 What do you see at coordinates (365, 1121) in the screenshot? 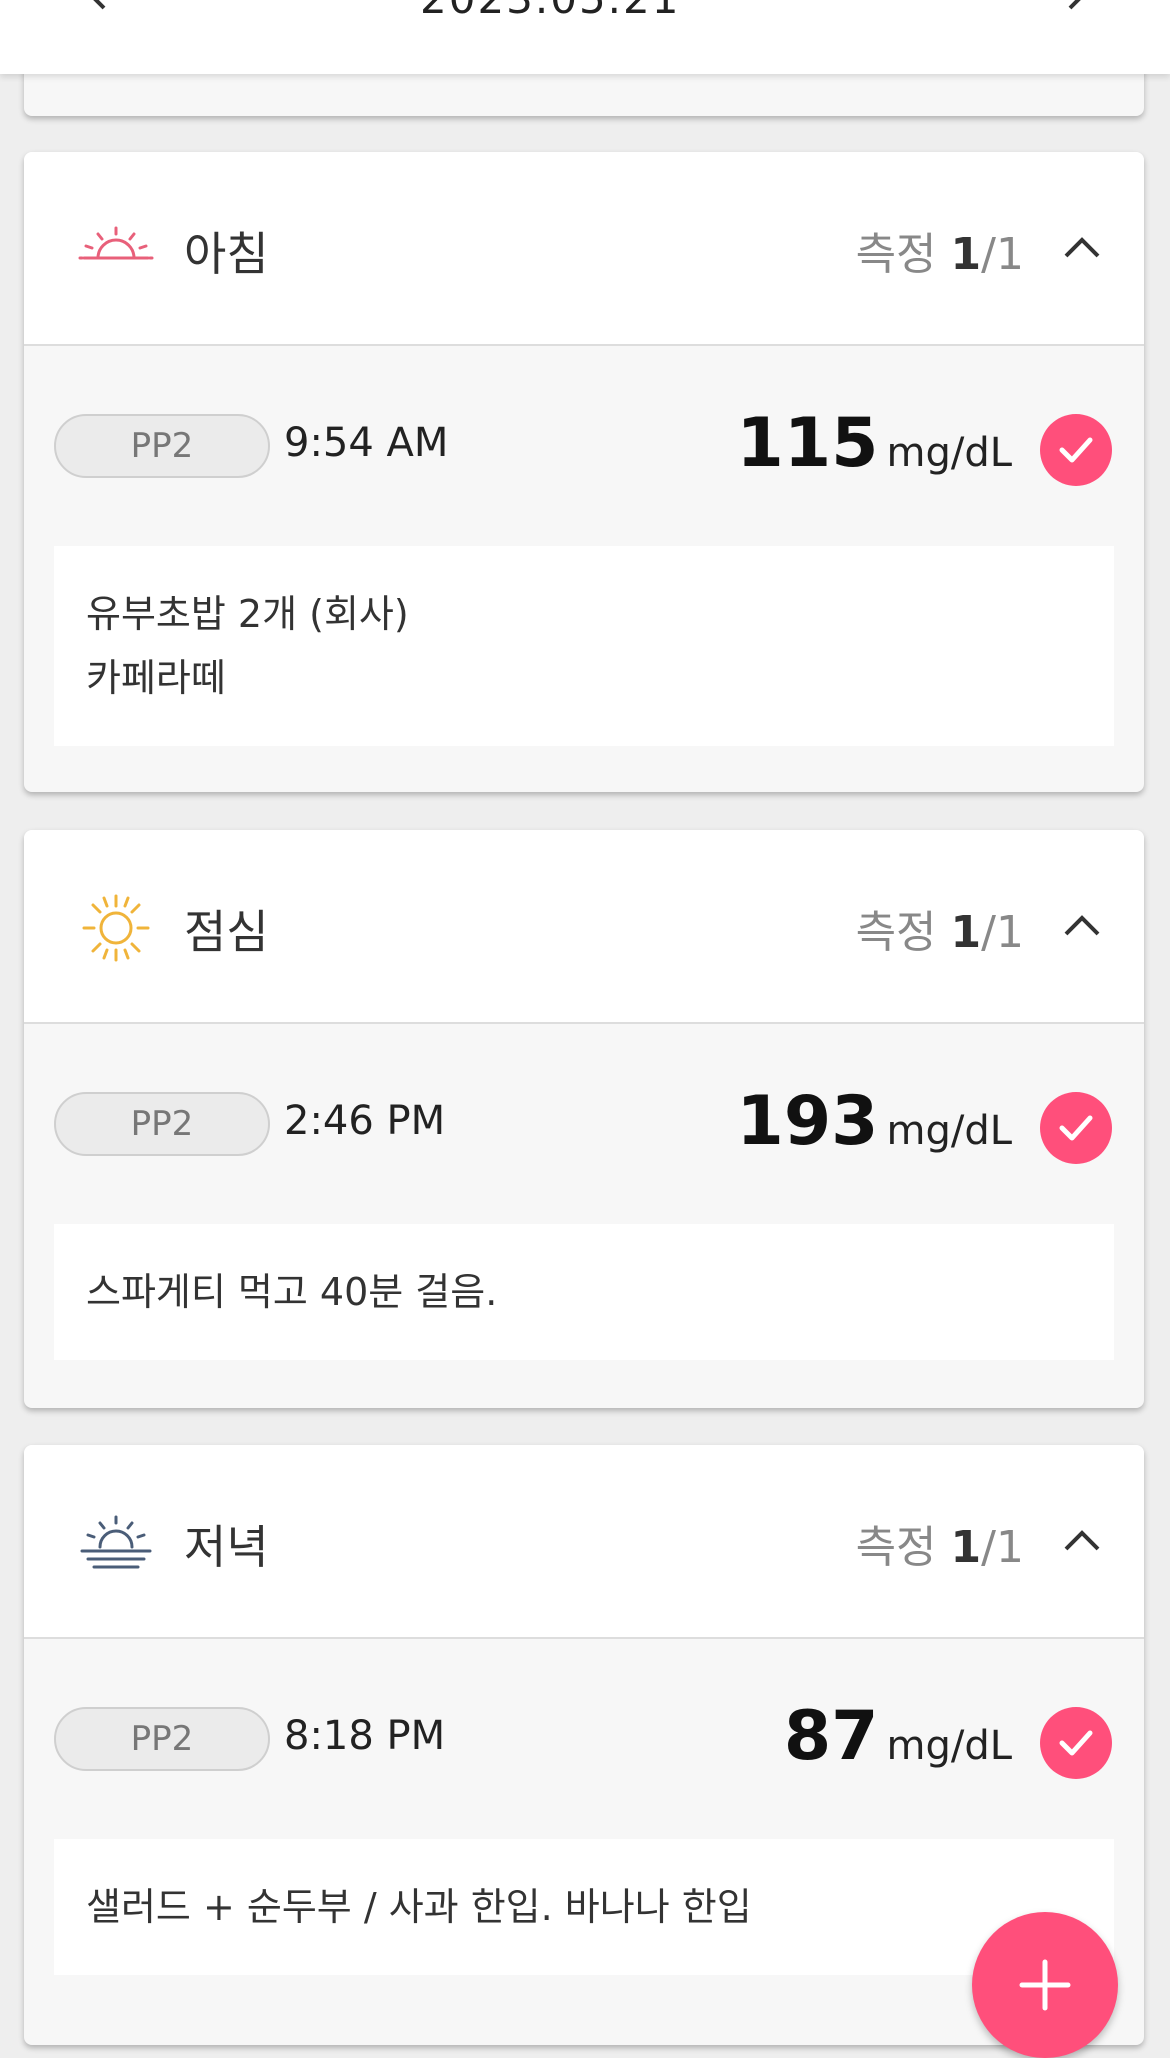
I see `reading-time: 2:46 PM` at bounding box center [365, 1121].